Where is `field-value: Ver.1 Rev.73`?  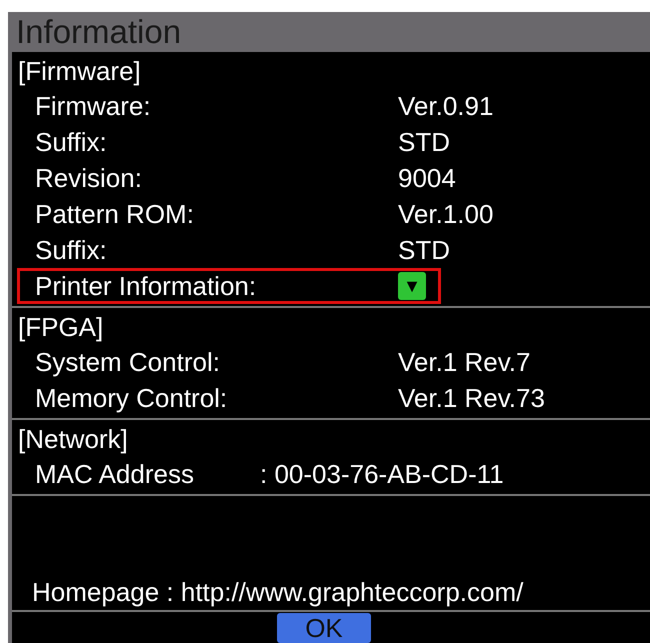
field-value: Ver.1 Rev.73 is located at coordinates (471, 398).